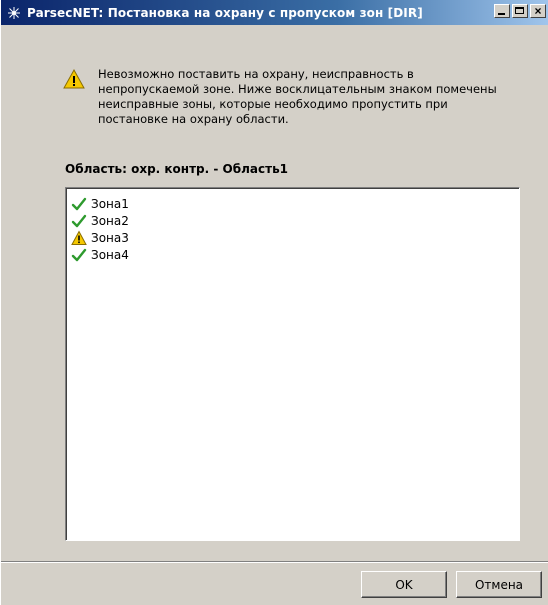 The image size is (548, 605). I want to click on zone-label: Зона4, so click(110, 254).